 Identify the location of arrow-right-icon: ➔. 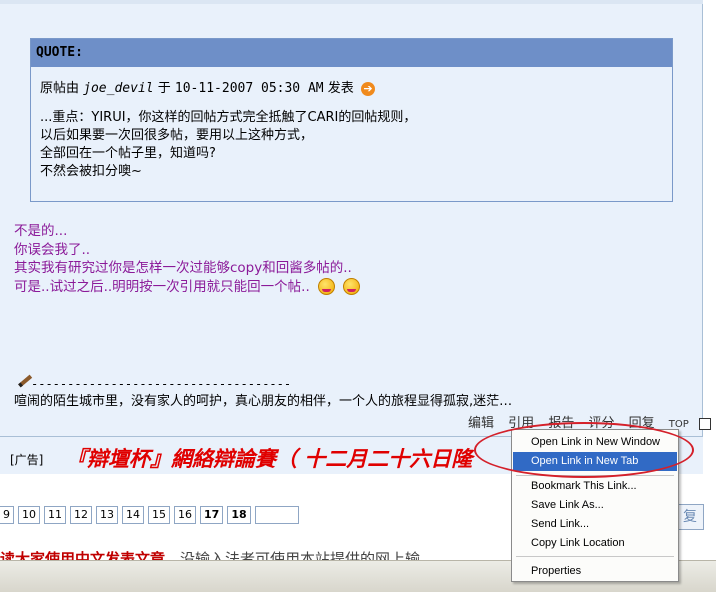
(367, 88).